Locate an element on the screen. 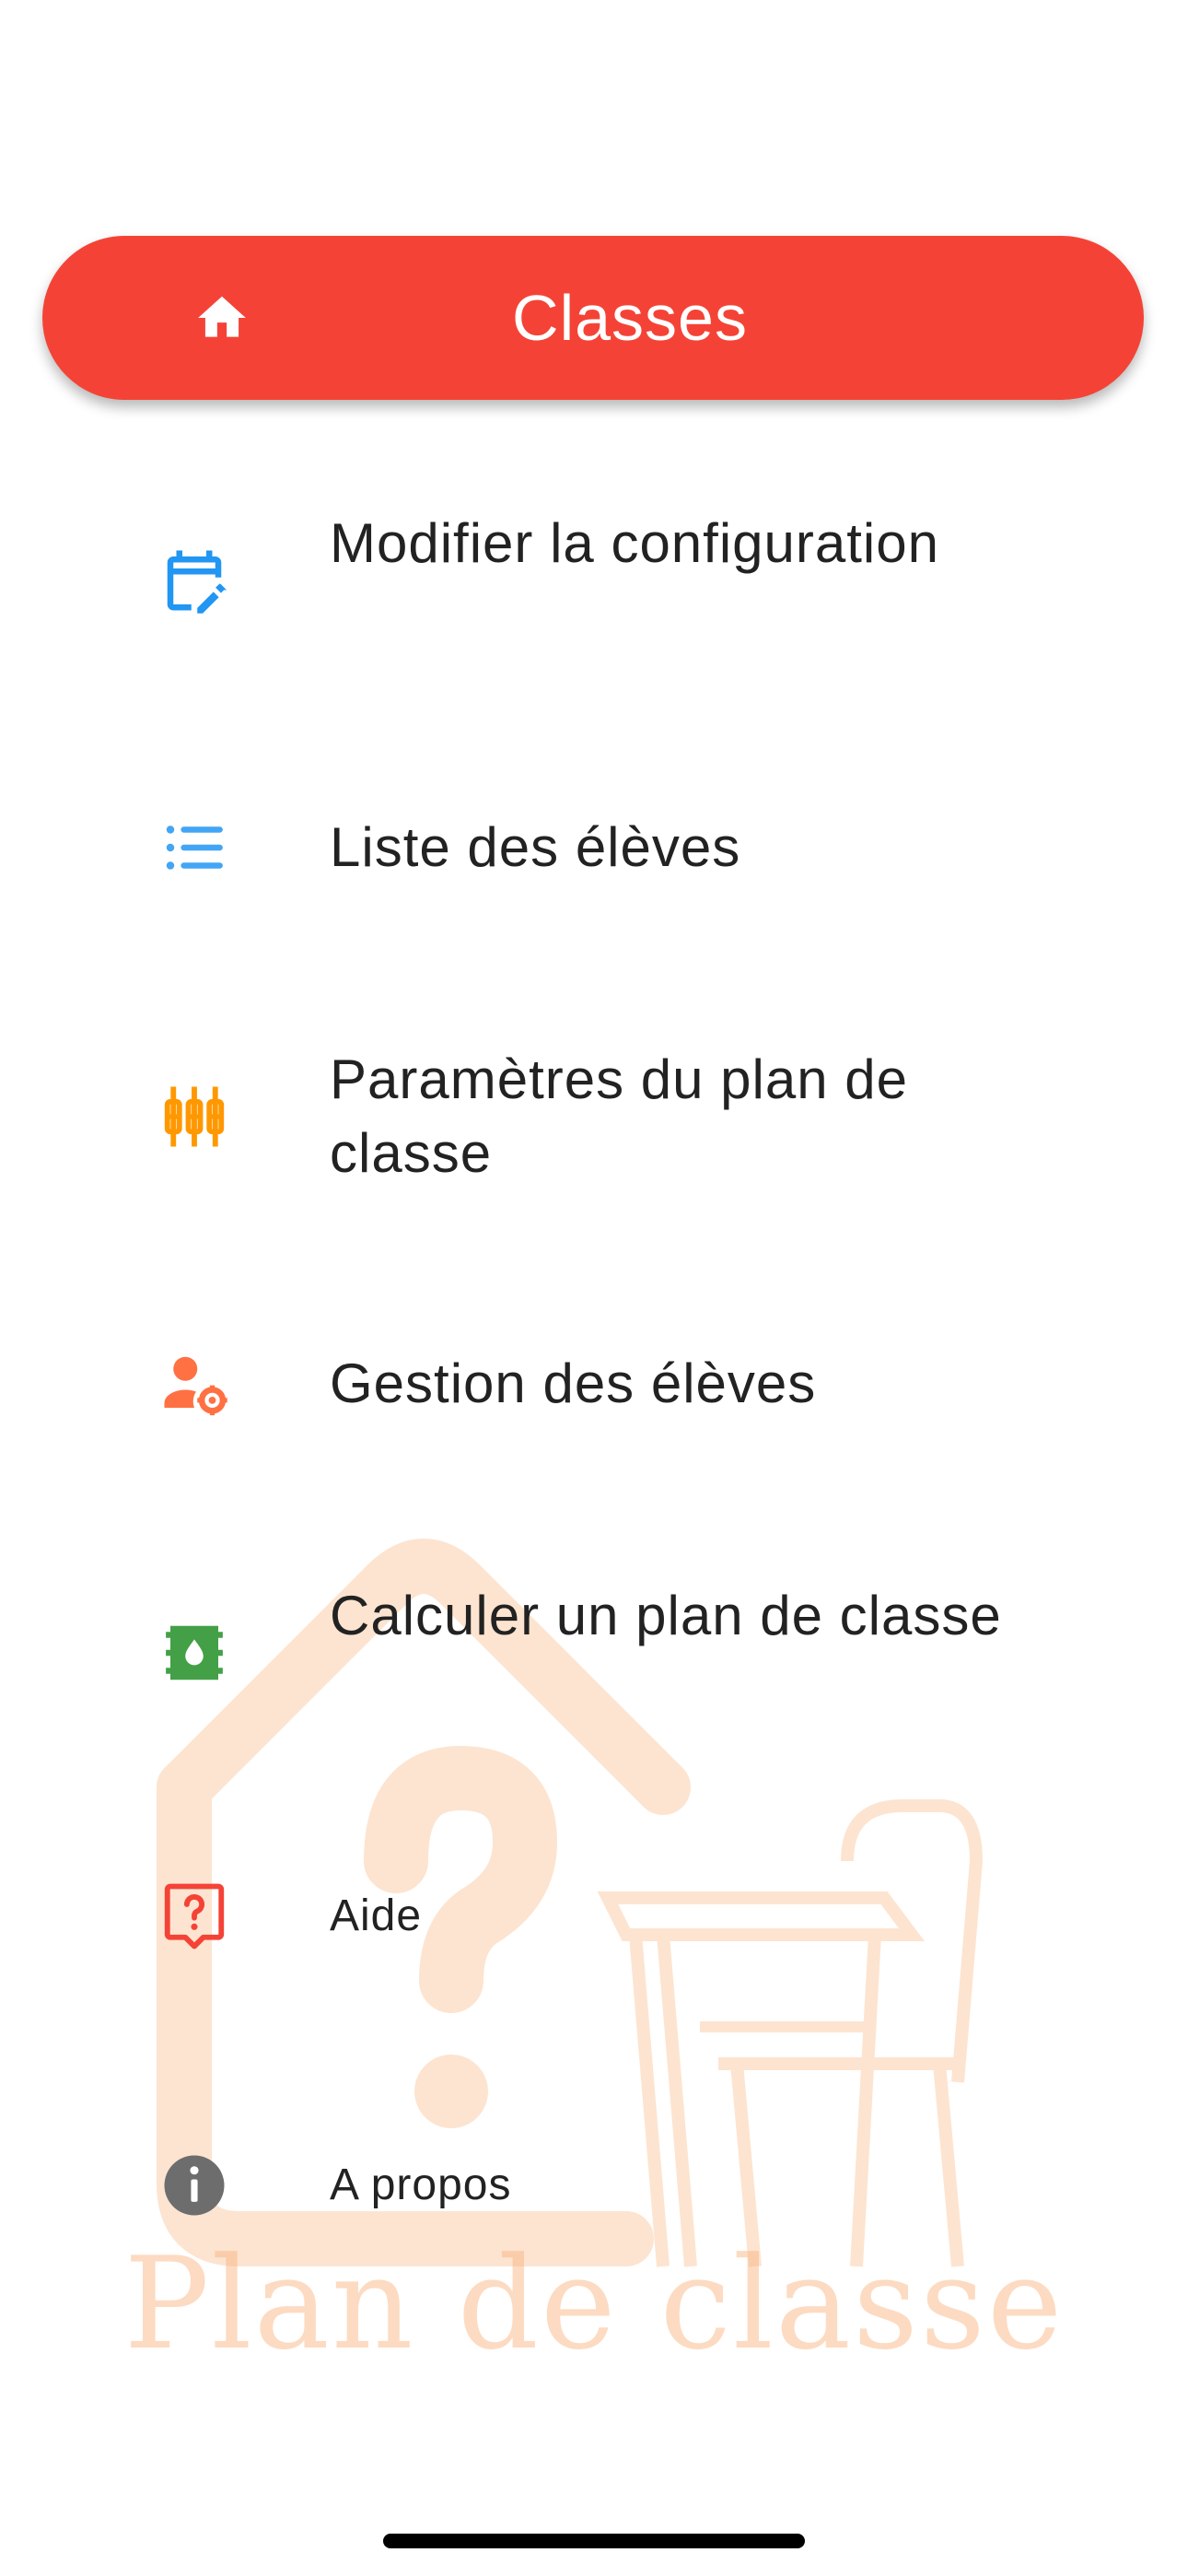  menu-item-label: Calculer un plan de classe is located at coordinates (666, 1615).